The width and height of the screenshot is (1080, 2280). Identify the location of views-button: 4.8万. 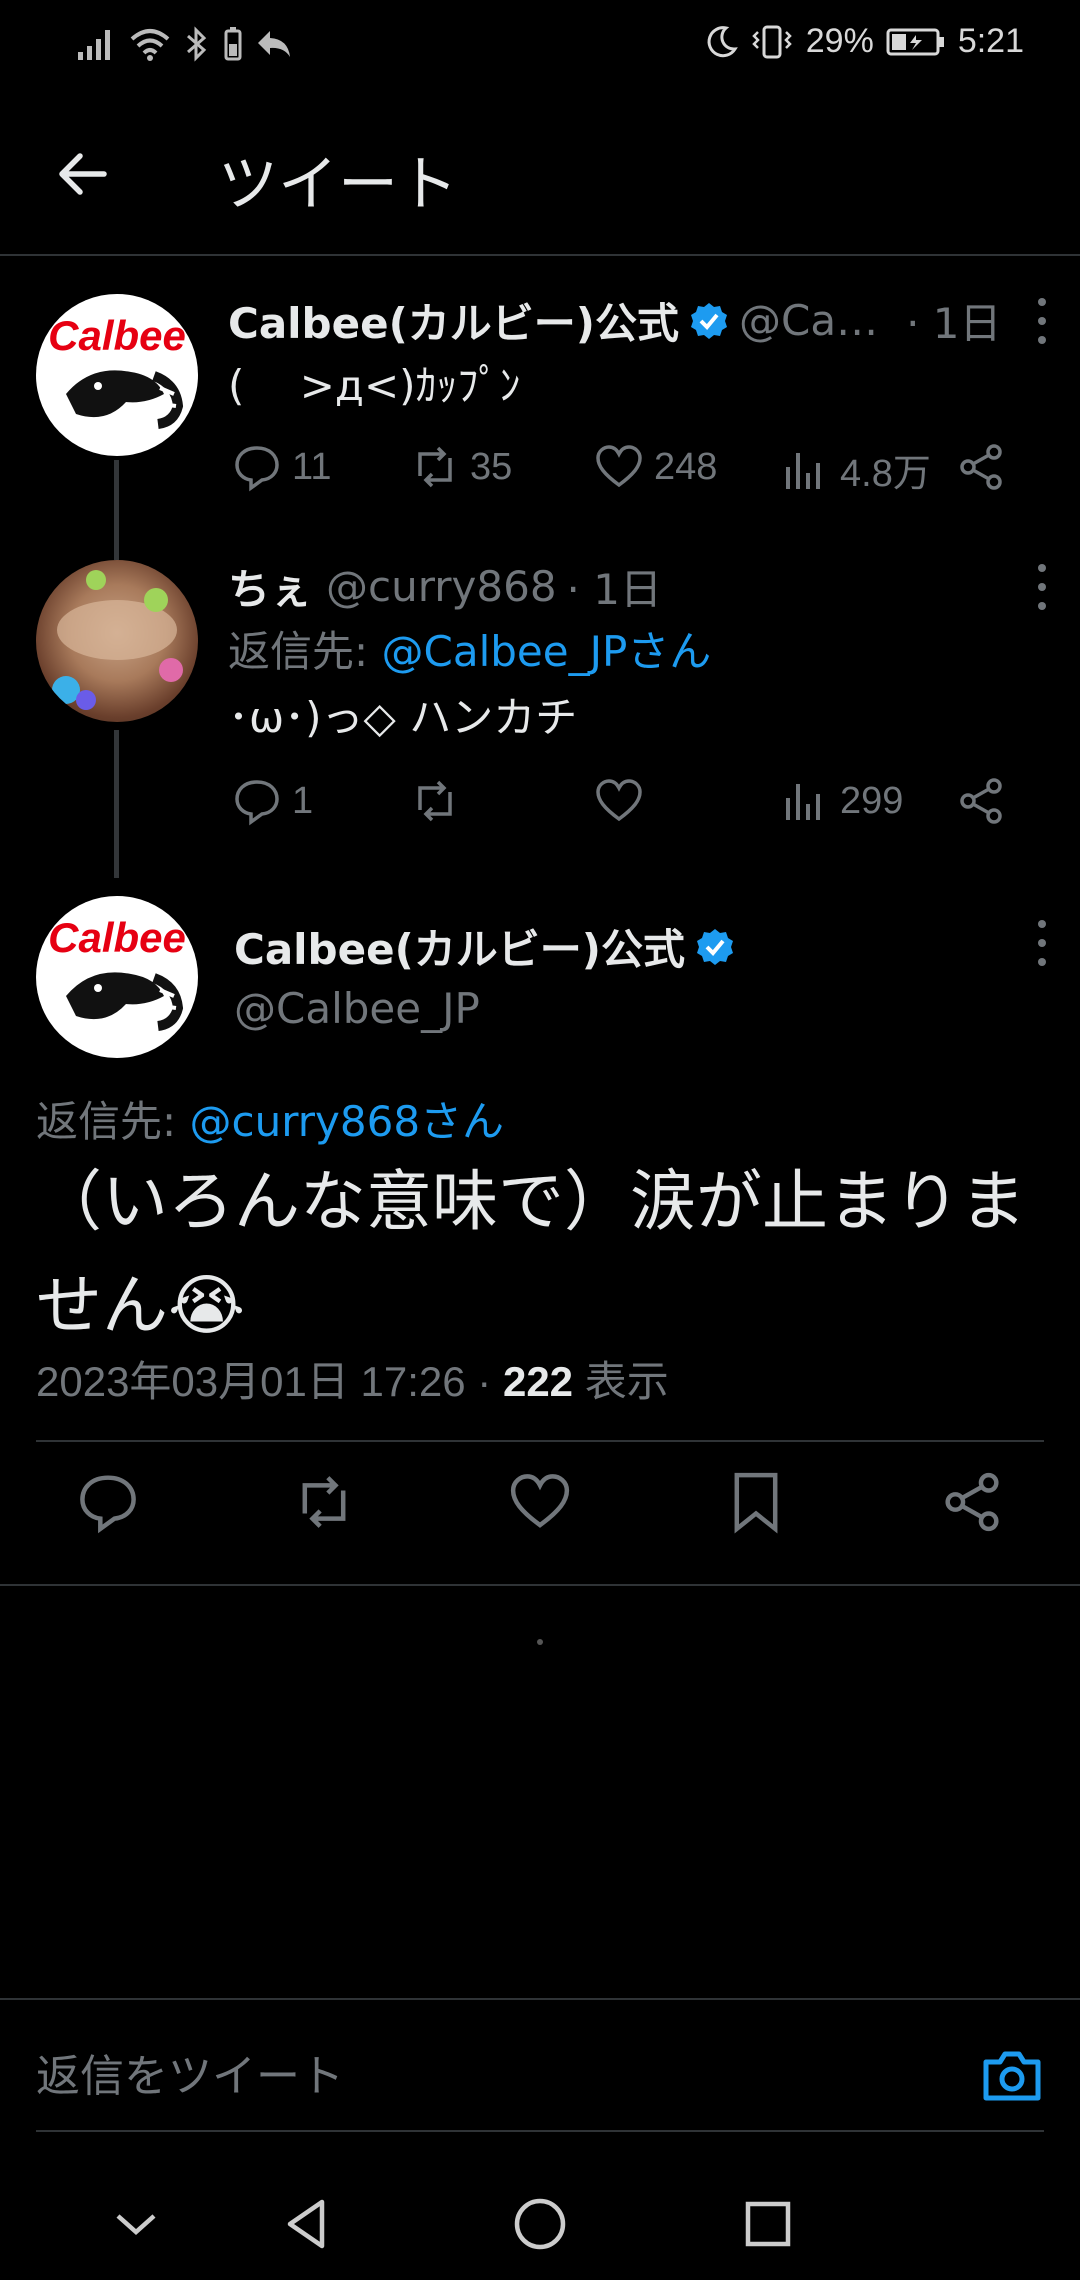
(855, 469).